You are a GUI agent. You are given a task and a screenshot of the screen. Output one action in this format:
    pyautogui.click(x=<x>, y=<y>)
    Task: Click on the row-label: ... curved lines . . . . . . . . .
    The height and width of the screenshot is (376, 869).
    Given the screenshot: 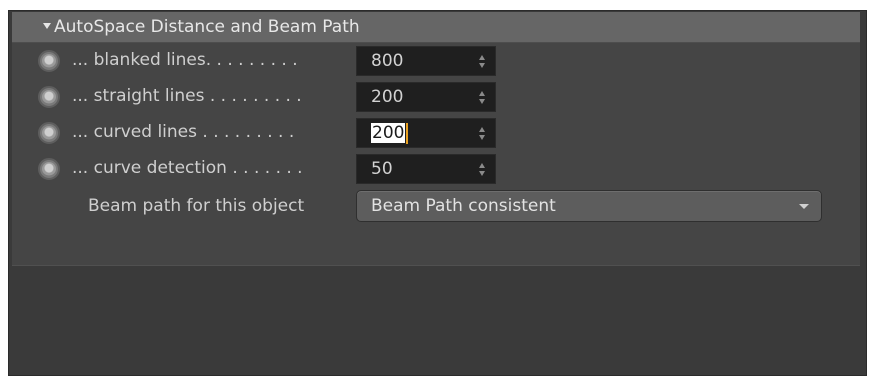 What is the action you would take?
    pyautogui.click(x=183, y=132)
    